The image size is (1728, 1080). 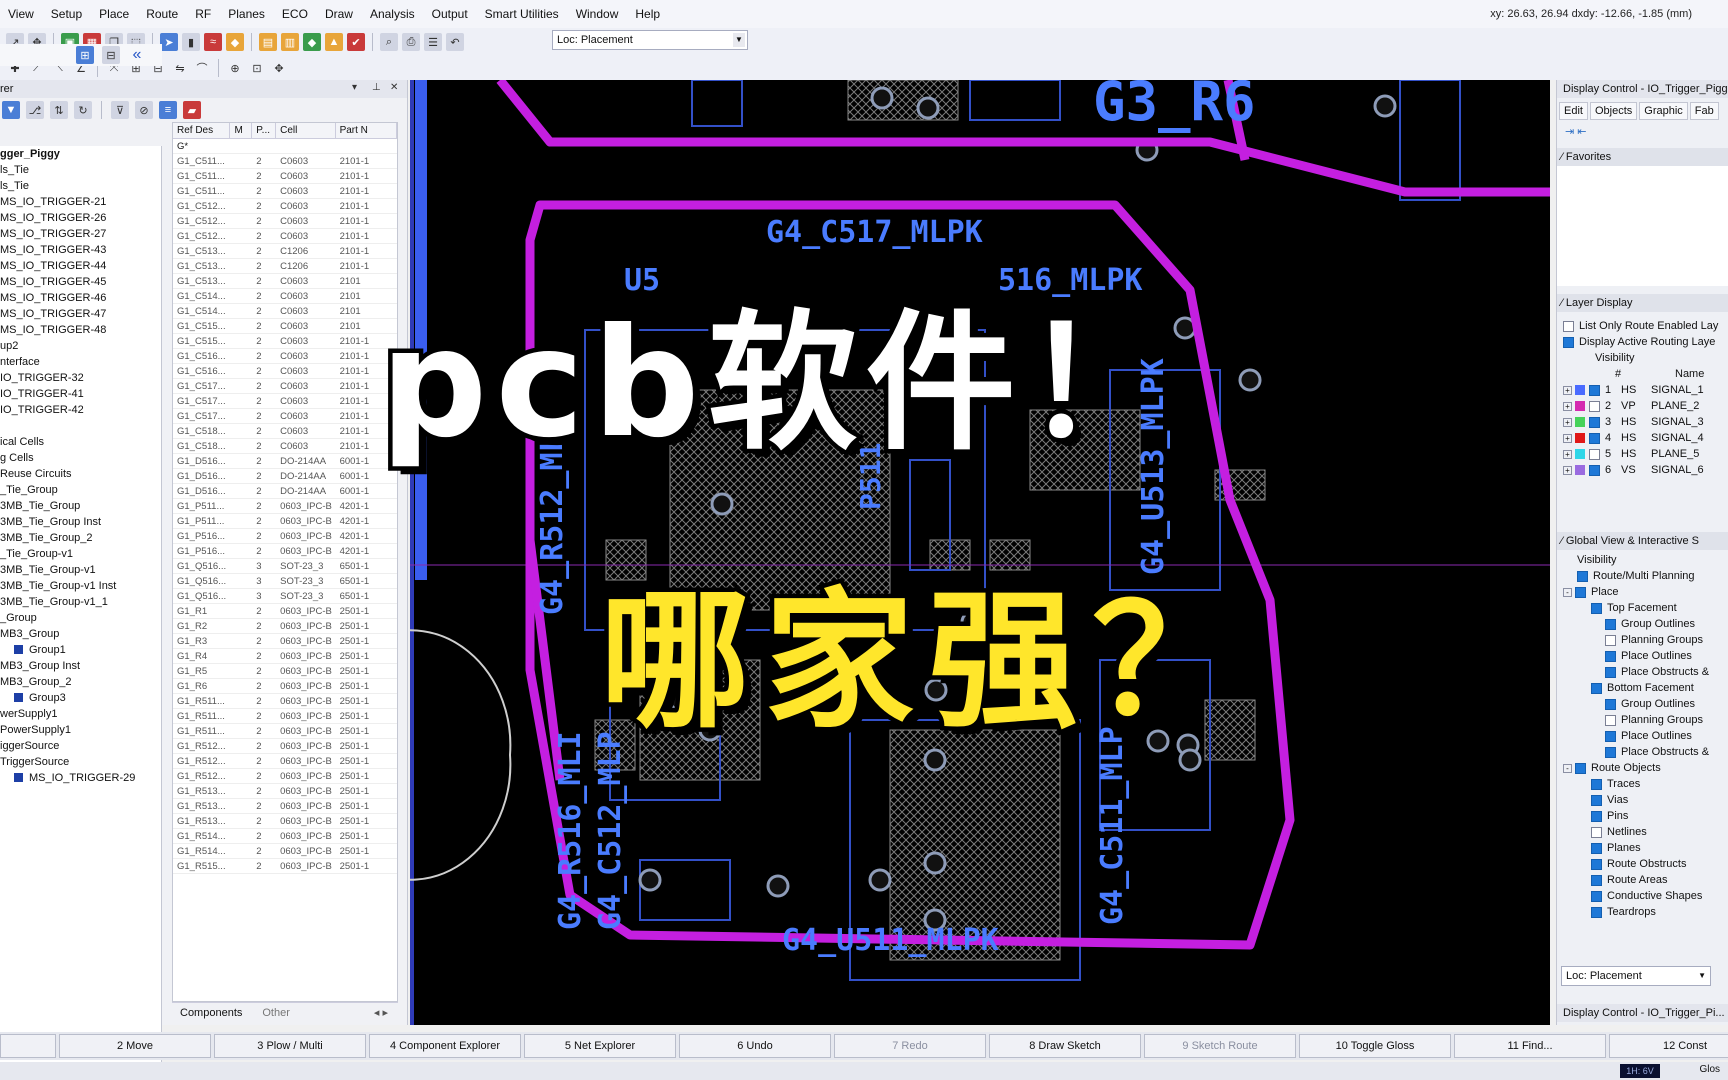 What do you see at coordinates (285, 446) in the screenshot?
I see `table-row: G1_C518... 2 C0603 2101-1` at bounding box center [285, 446].